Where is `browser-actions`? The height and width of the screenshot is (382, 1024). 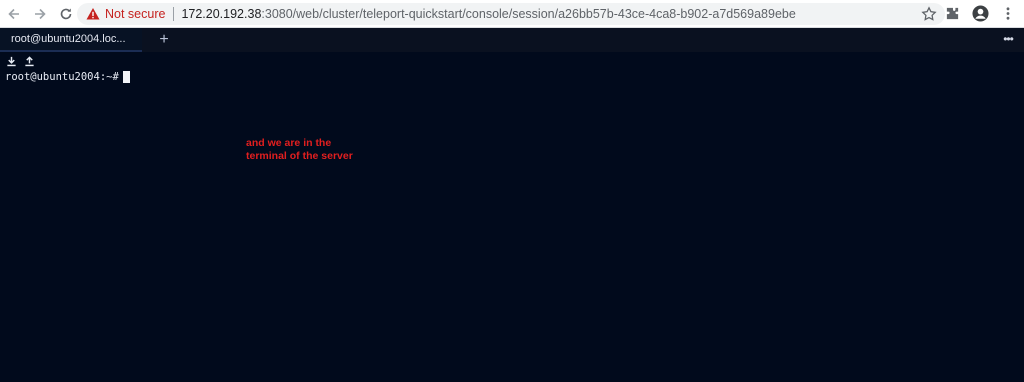
browser-actions is located at coordinates (980, 13).